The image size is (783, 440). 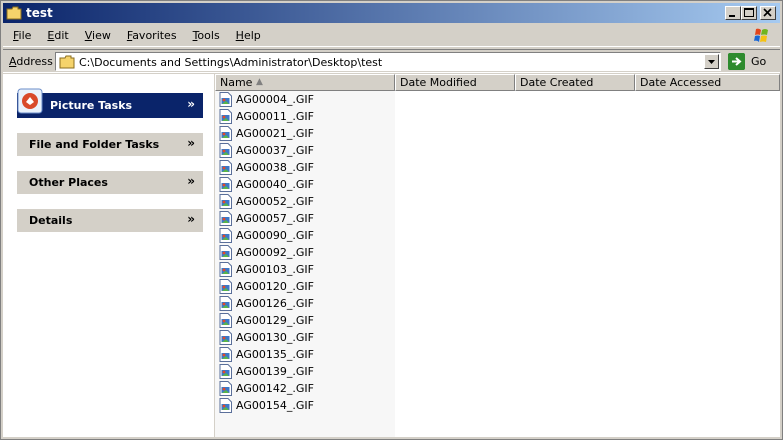 What do you see at coordinates (275, 371) in the screenshot?
I see `file-name: AG00139_.GIF` at bounding box center [275, 371].